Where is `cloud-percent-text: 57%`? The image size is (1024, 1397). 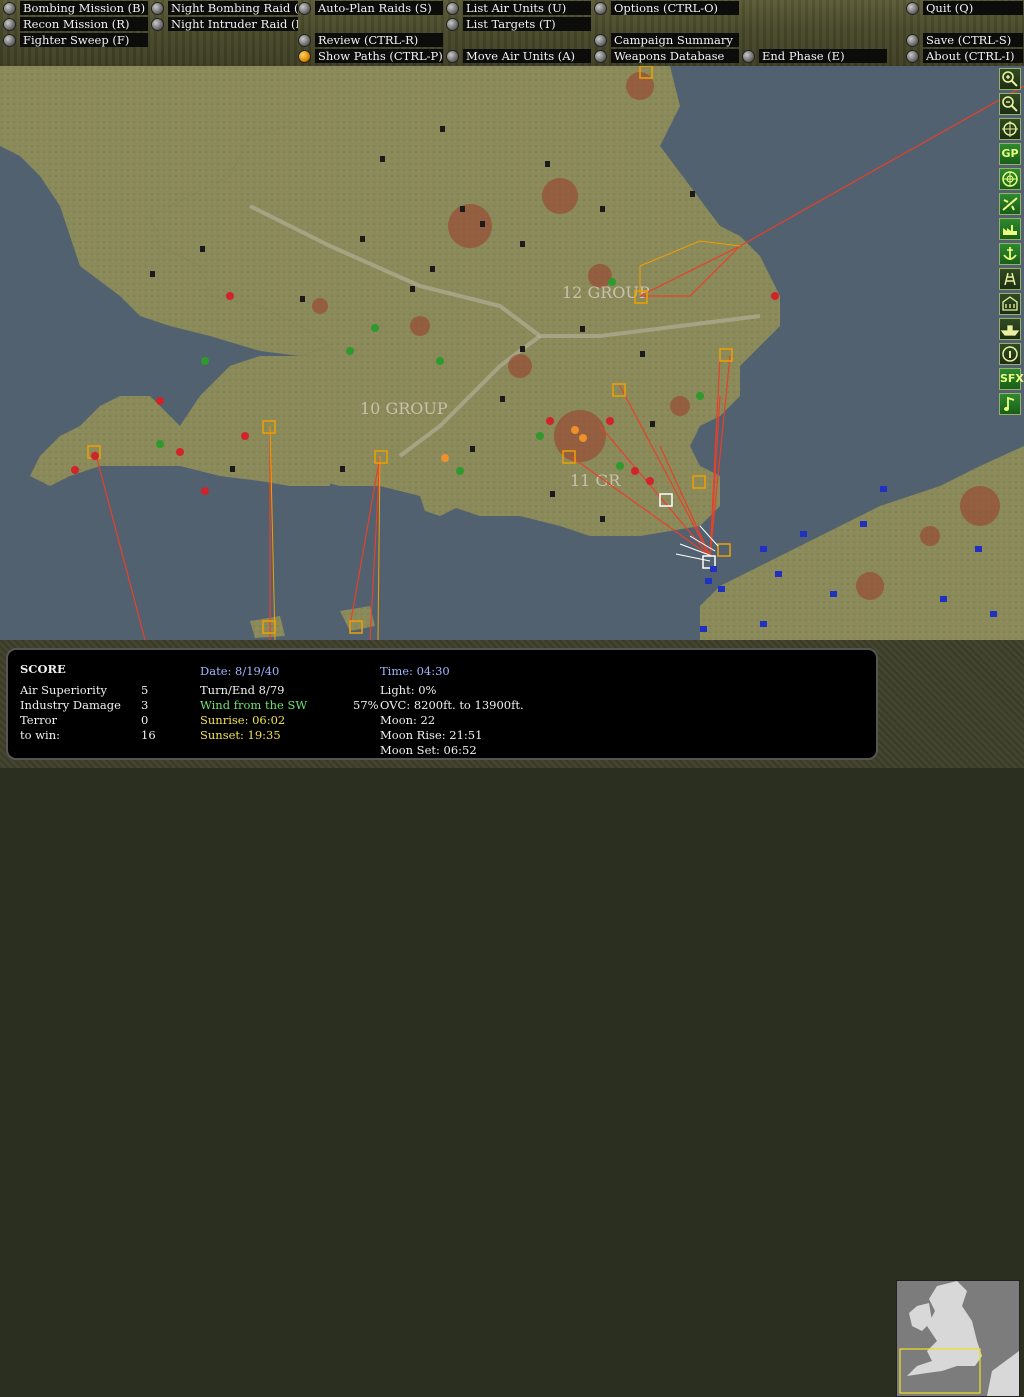
cloud-percent-text: 57% is located at coordinates (366, 705).